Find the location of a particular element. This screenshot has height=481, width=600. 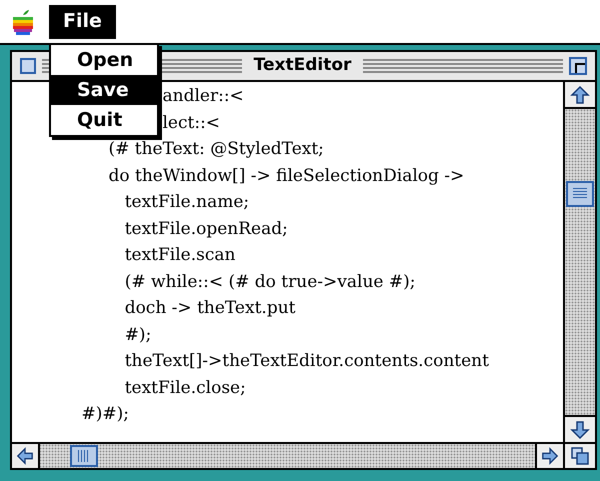

code-line: #); is located at coordinates (138, 334).